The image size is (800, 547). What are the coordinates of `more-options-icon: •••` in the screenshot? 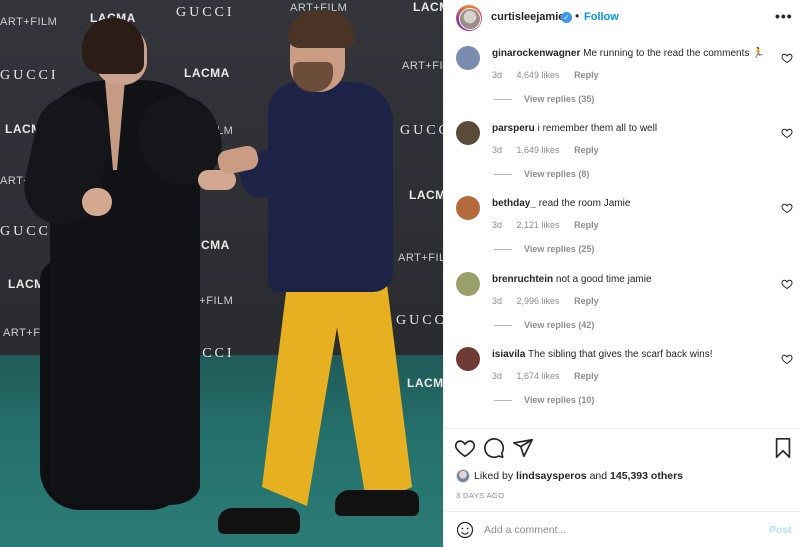 It's located at (784, 16).